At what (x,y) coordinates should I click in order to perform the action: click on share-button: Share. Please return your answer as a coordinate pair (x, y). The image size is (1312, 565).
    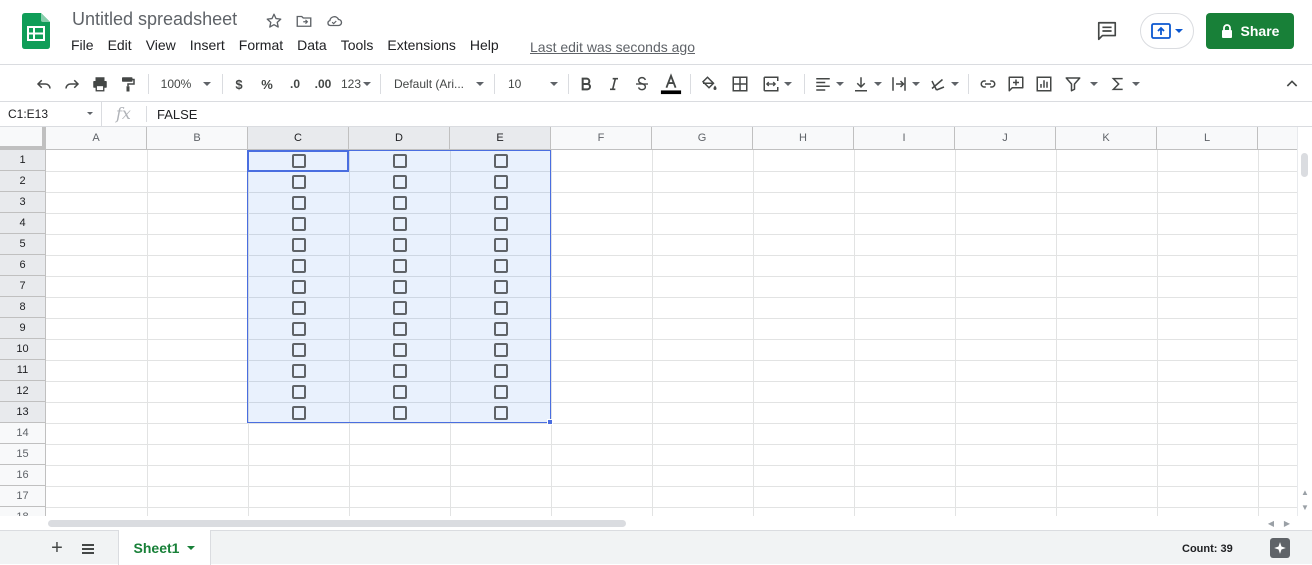
    Looking at the image, I should click on (1250, 31).